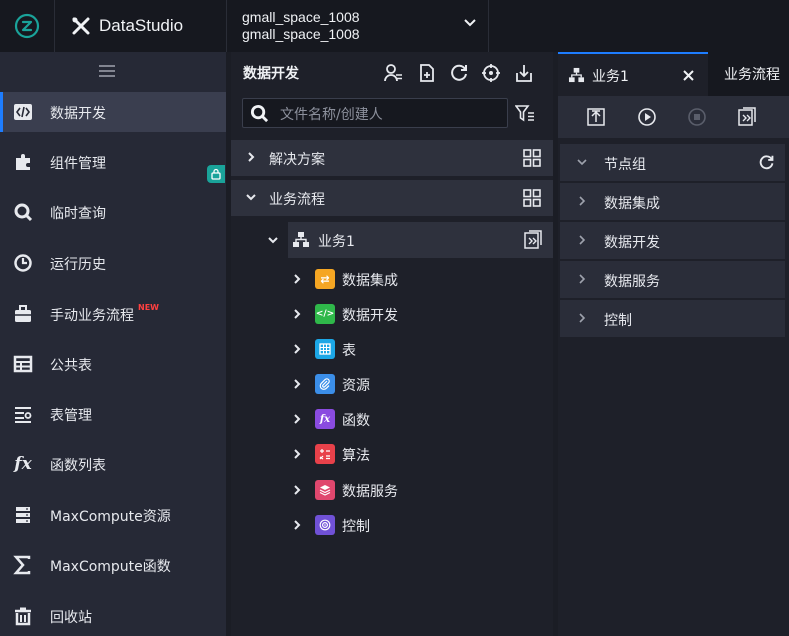 The image size is (789, 636). What do you see at coordinates (672, 280) in the screenshot?
I see `node-item-data-service: 数据服务` at bounding box center [672, 280].